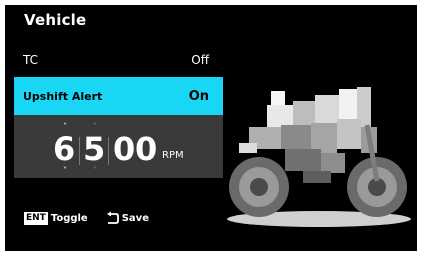 This screenshot has height=257, width=425. Describe the element at coordinates (63, 96) in the screenshot. I see `setting-label-upshift-alert: Upshift Alert` at that location.